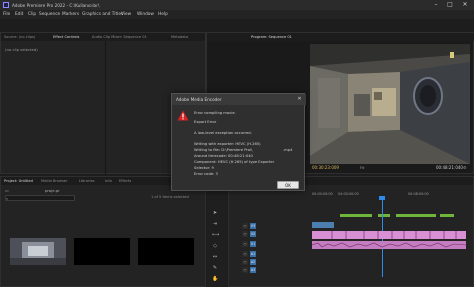  What do you see at coordinates (108, 181) in the screenshot?
I see `tab-info: Info` at bounding box center [108, 181].